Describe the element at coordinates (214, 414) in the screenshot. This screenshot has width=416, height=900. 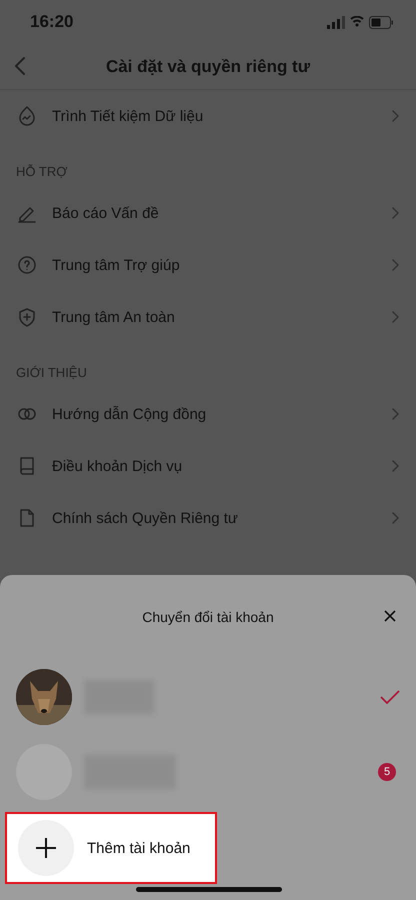
I see `settings-item: Hướng dẫn Cộng đồng` at that location.